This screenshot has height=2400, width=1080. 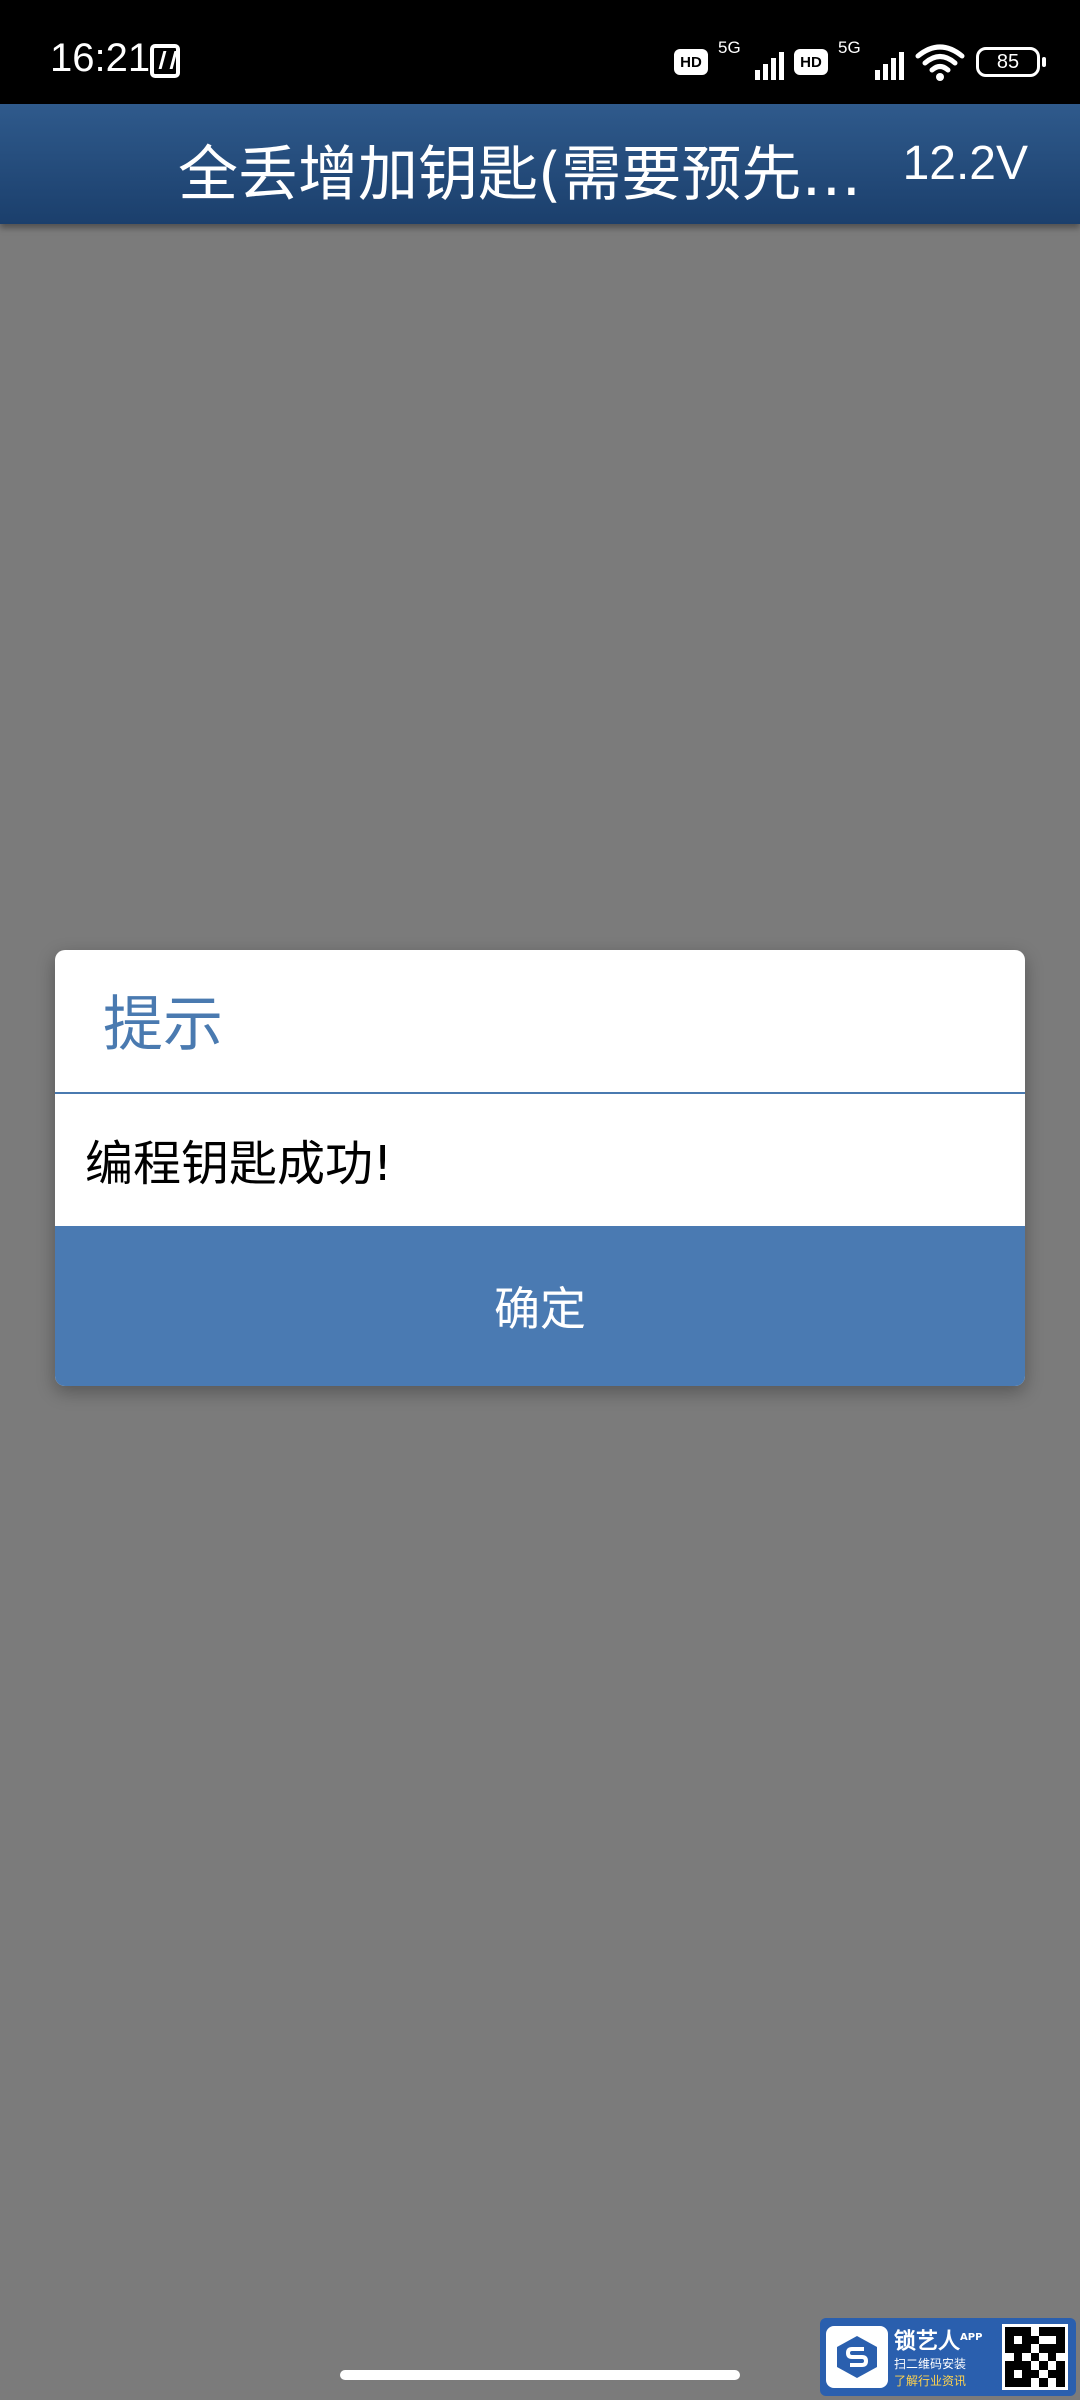 I want to click on status-bar: 16:21 HD 5G HD 5G 85, so click(x=540, y=52).